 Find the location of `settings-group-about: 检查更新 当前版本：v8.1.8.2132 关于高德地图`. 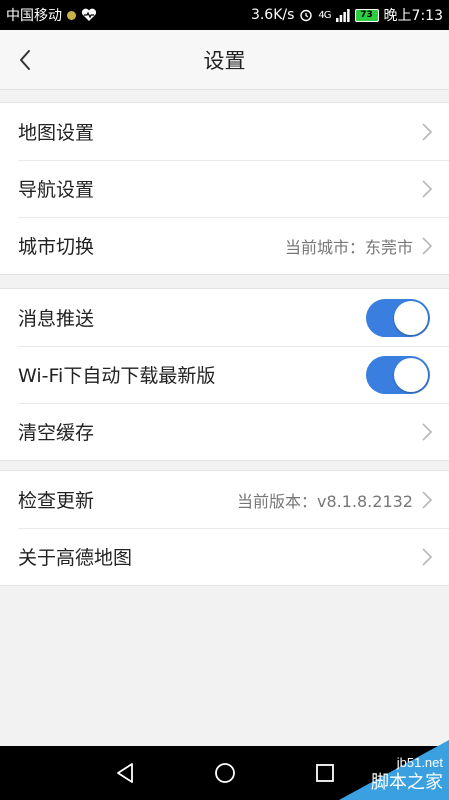

settings-group-about: 检查更新 当前版本：v8.1.8.2132 关于高德地图 is located at coordinates (224, 528).